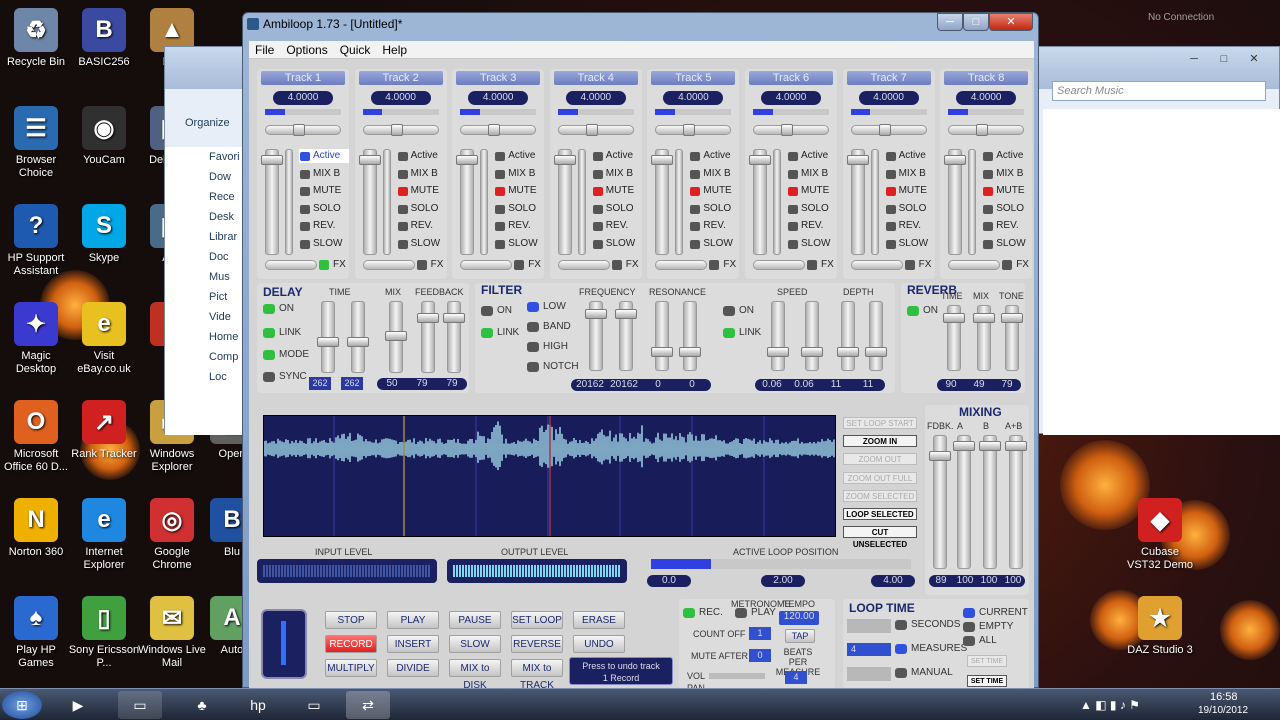 This screenshot has height=720, width=1280. I want to click on desktop-icon-13: ↗ Rank Tracker, so click(104, 446).